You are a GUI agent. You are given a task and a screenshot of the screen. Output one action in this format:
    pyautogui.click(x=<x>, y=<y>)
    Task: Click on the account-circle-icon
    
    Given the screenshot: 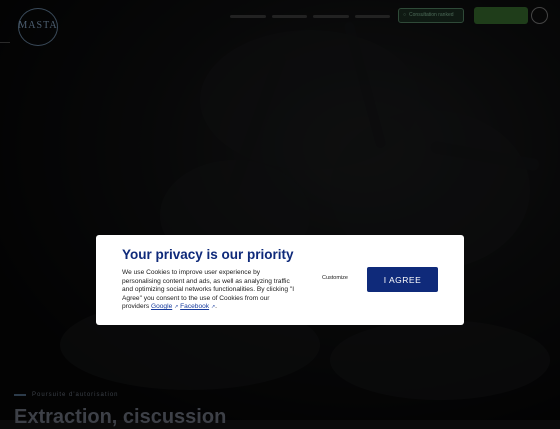 What is the action you would take?
    pyautogui.click(x=539, y=15)
    